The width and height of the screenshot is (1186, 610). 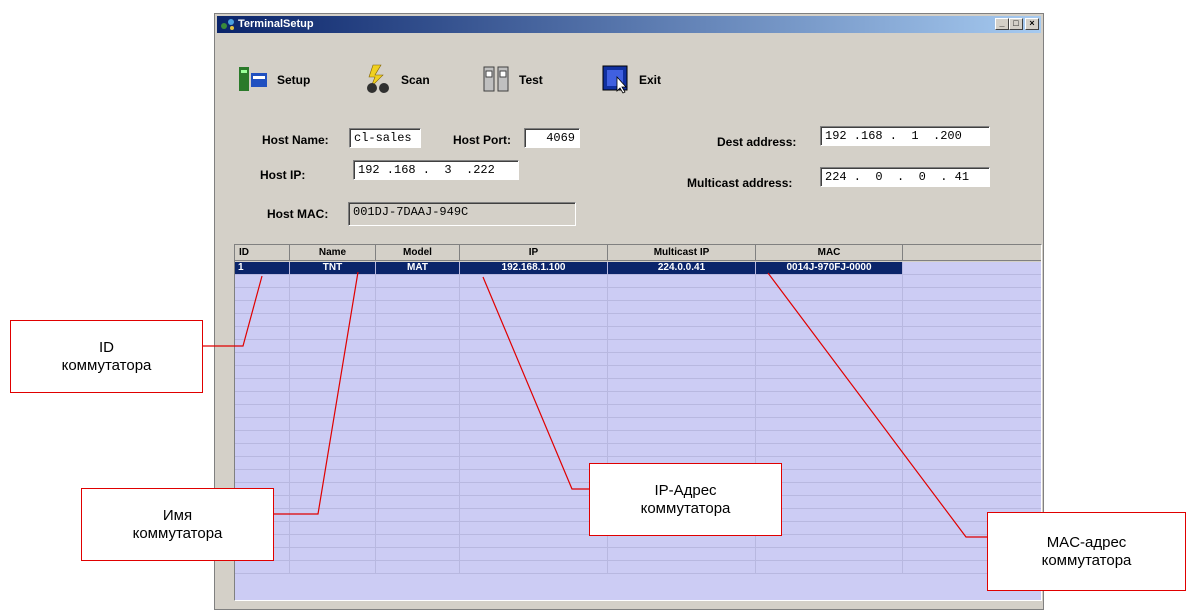 I want to click on callout-line-id, so click(x=233, y=311).